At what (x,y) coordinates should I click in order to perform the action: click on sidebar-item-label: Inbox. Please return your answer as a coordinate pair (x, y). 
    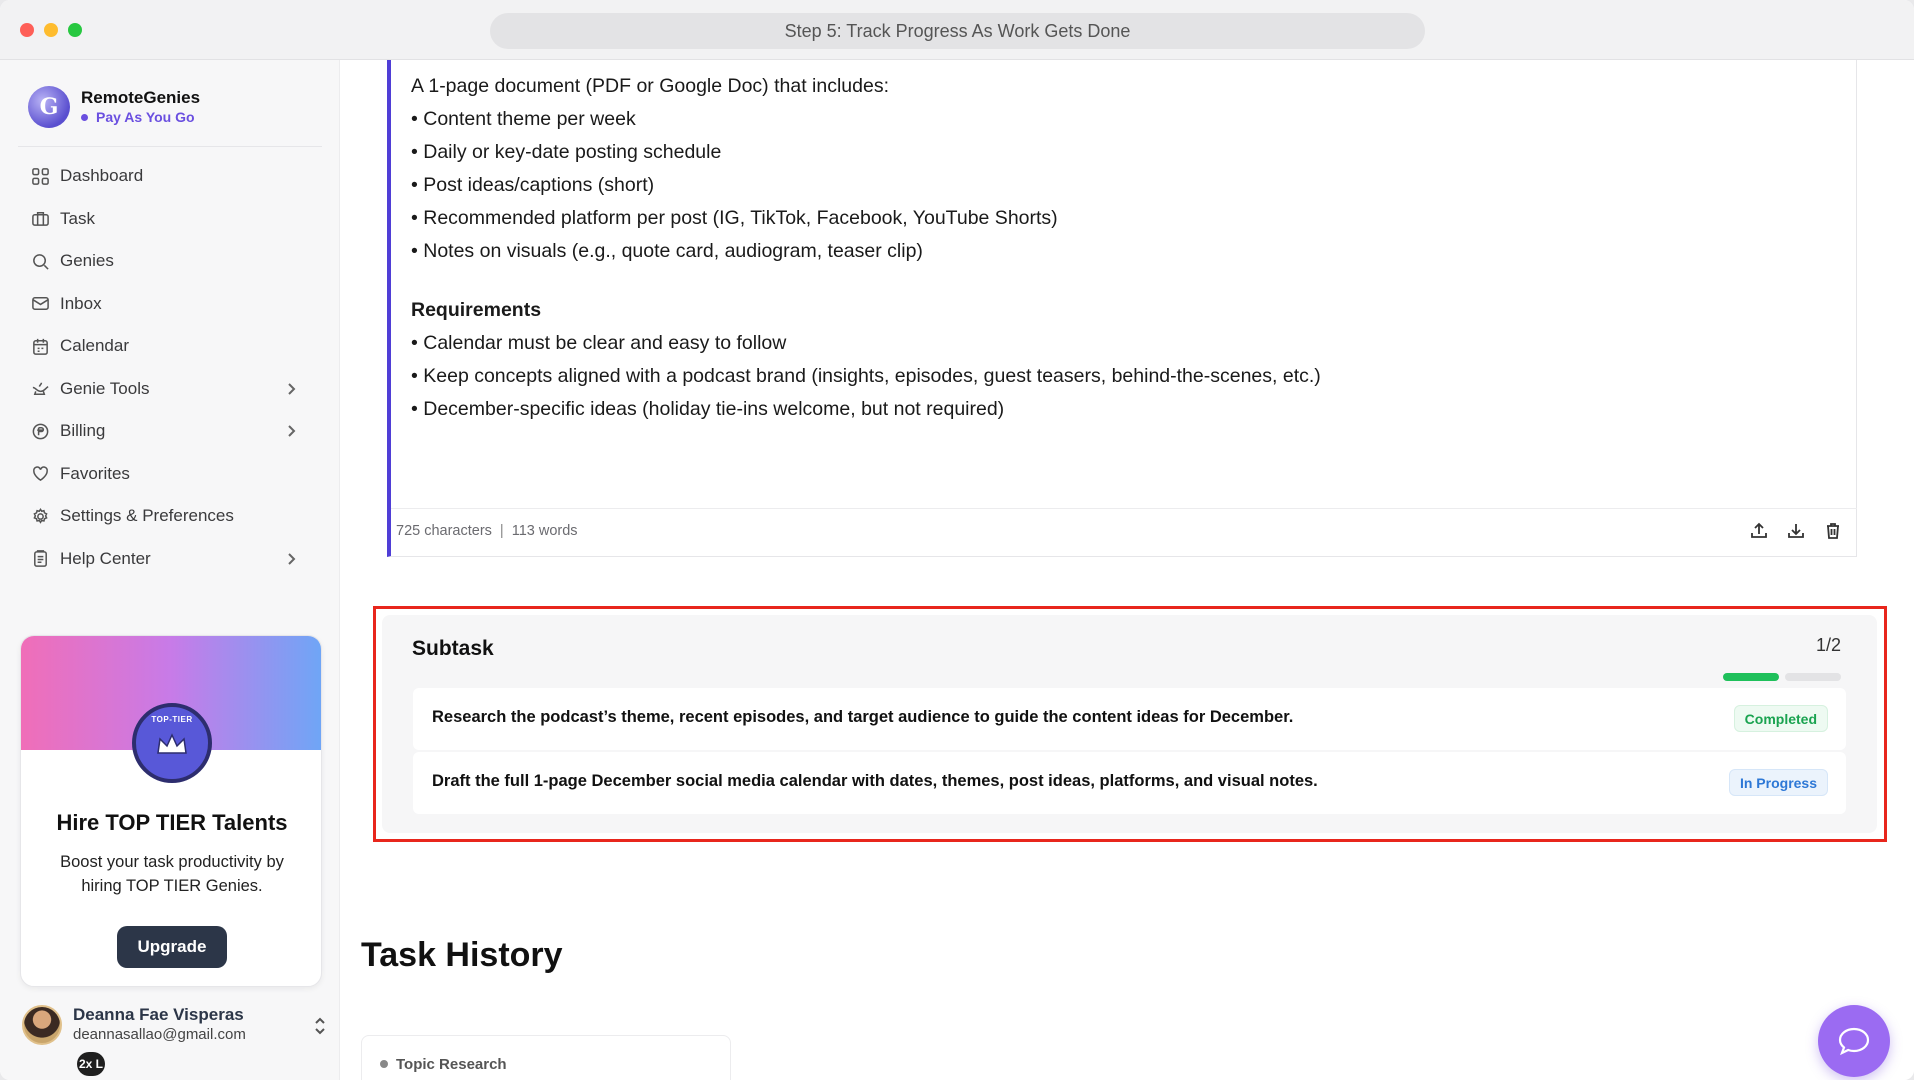
    Looking at the image, I should click on (81, 303).